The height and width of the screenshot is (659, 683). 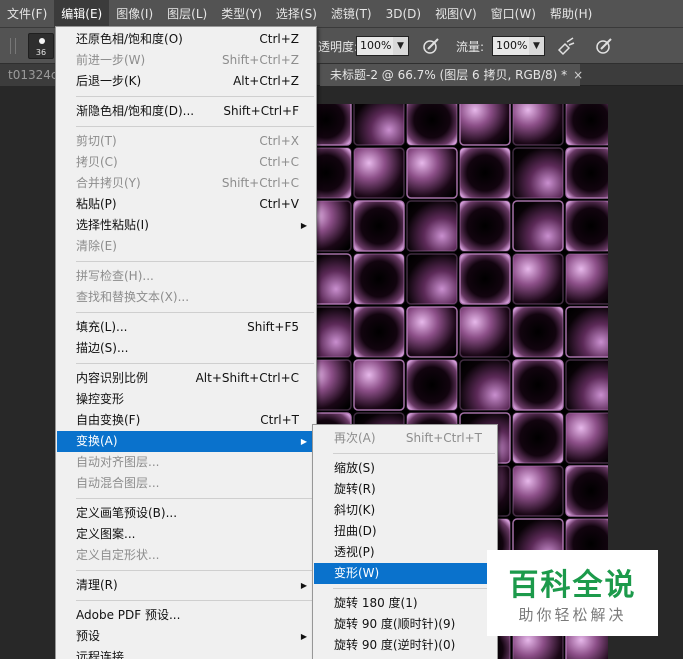 I want to click on edit-menu-item: 预设 ▶, so click(x=186, y=636).